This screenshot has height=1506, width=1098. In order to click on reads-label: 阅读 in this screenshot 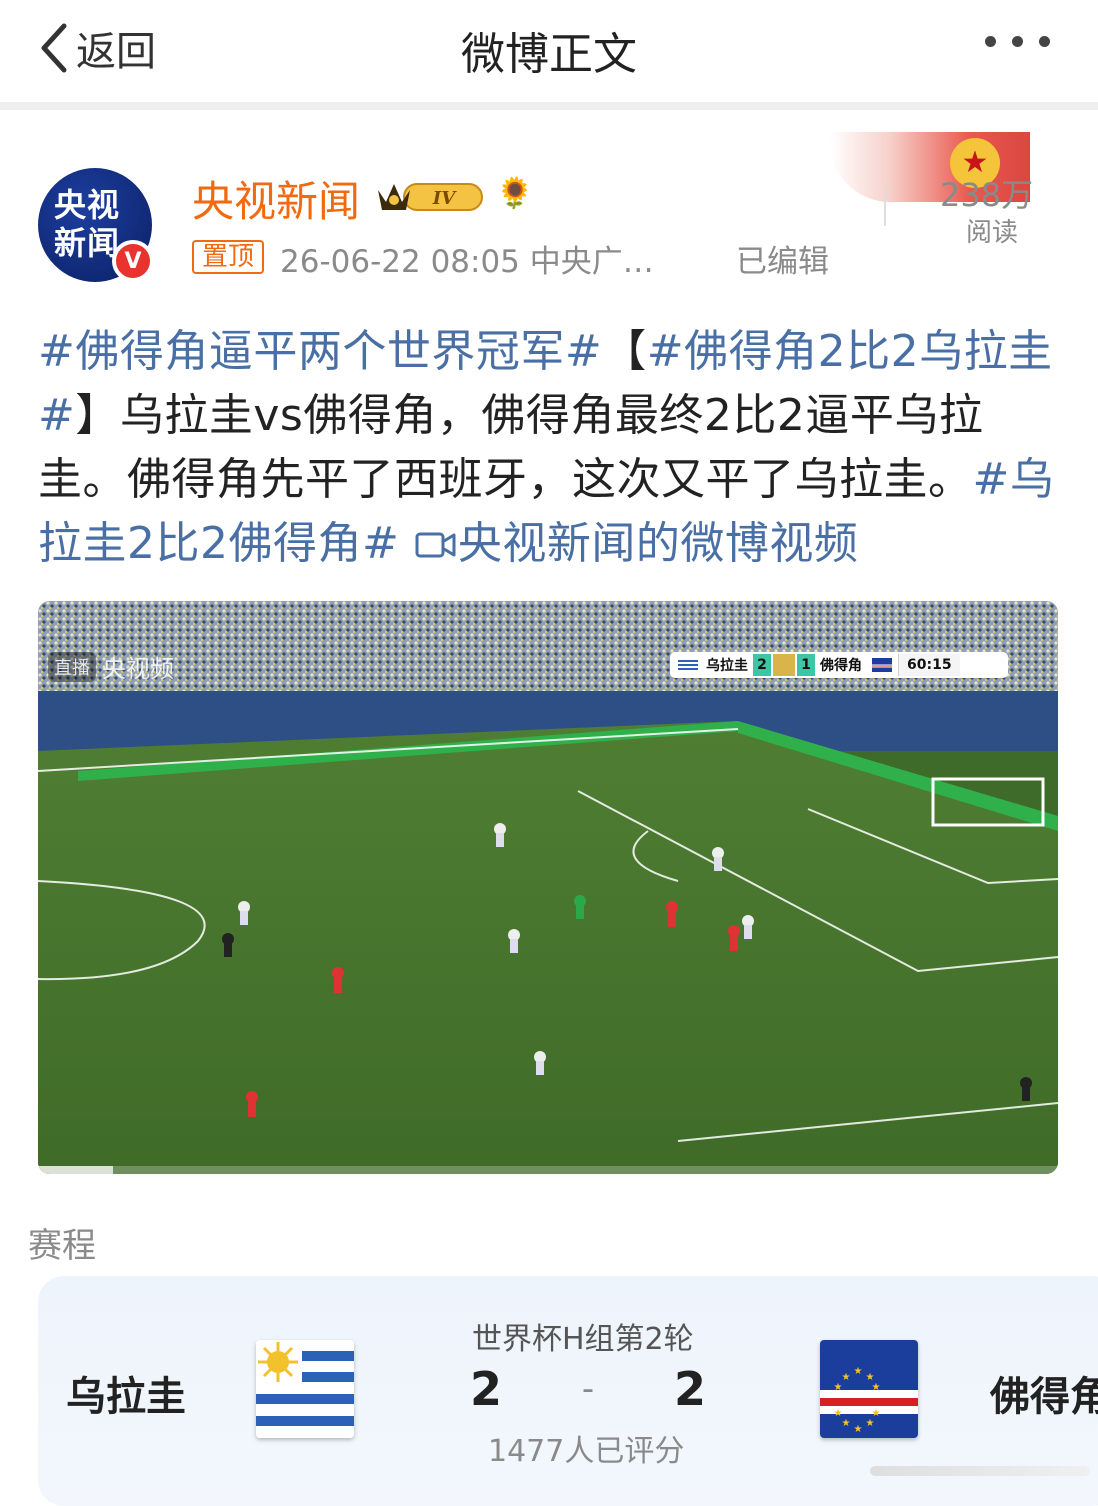, I will do `click(992, 233)`.